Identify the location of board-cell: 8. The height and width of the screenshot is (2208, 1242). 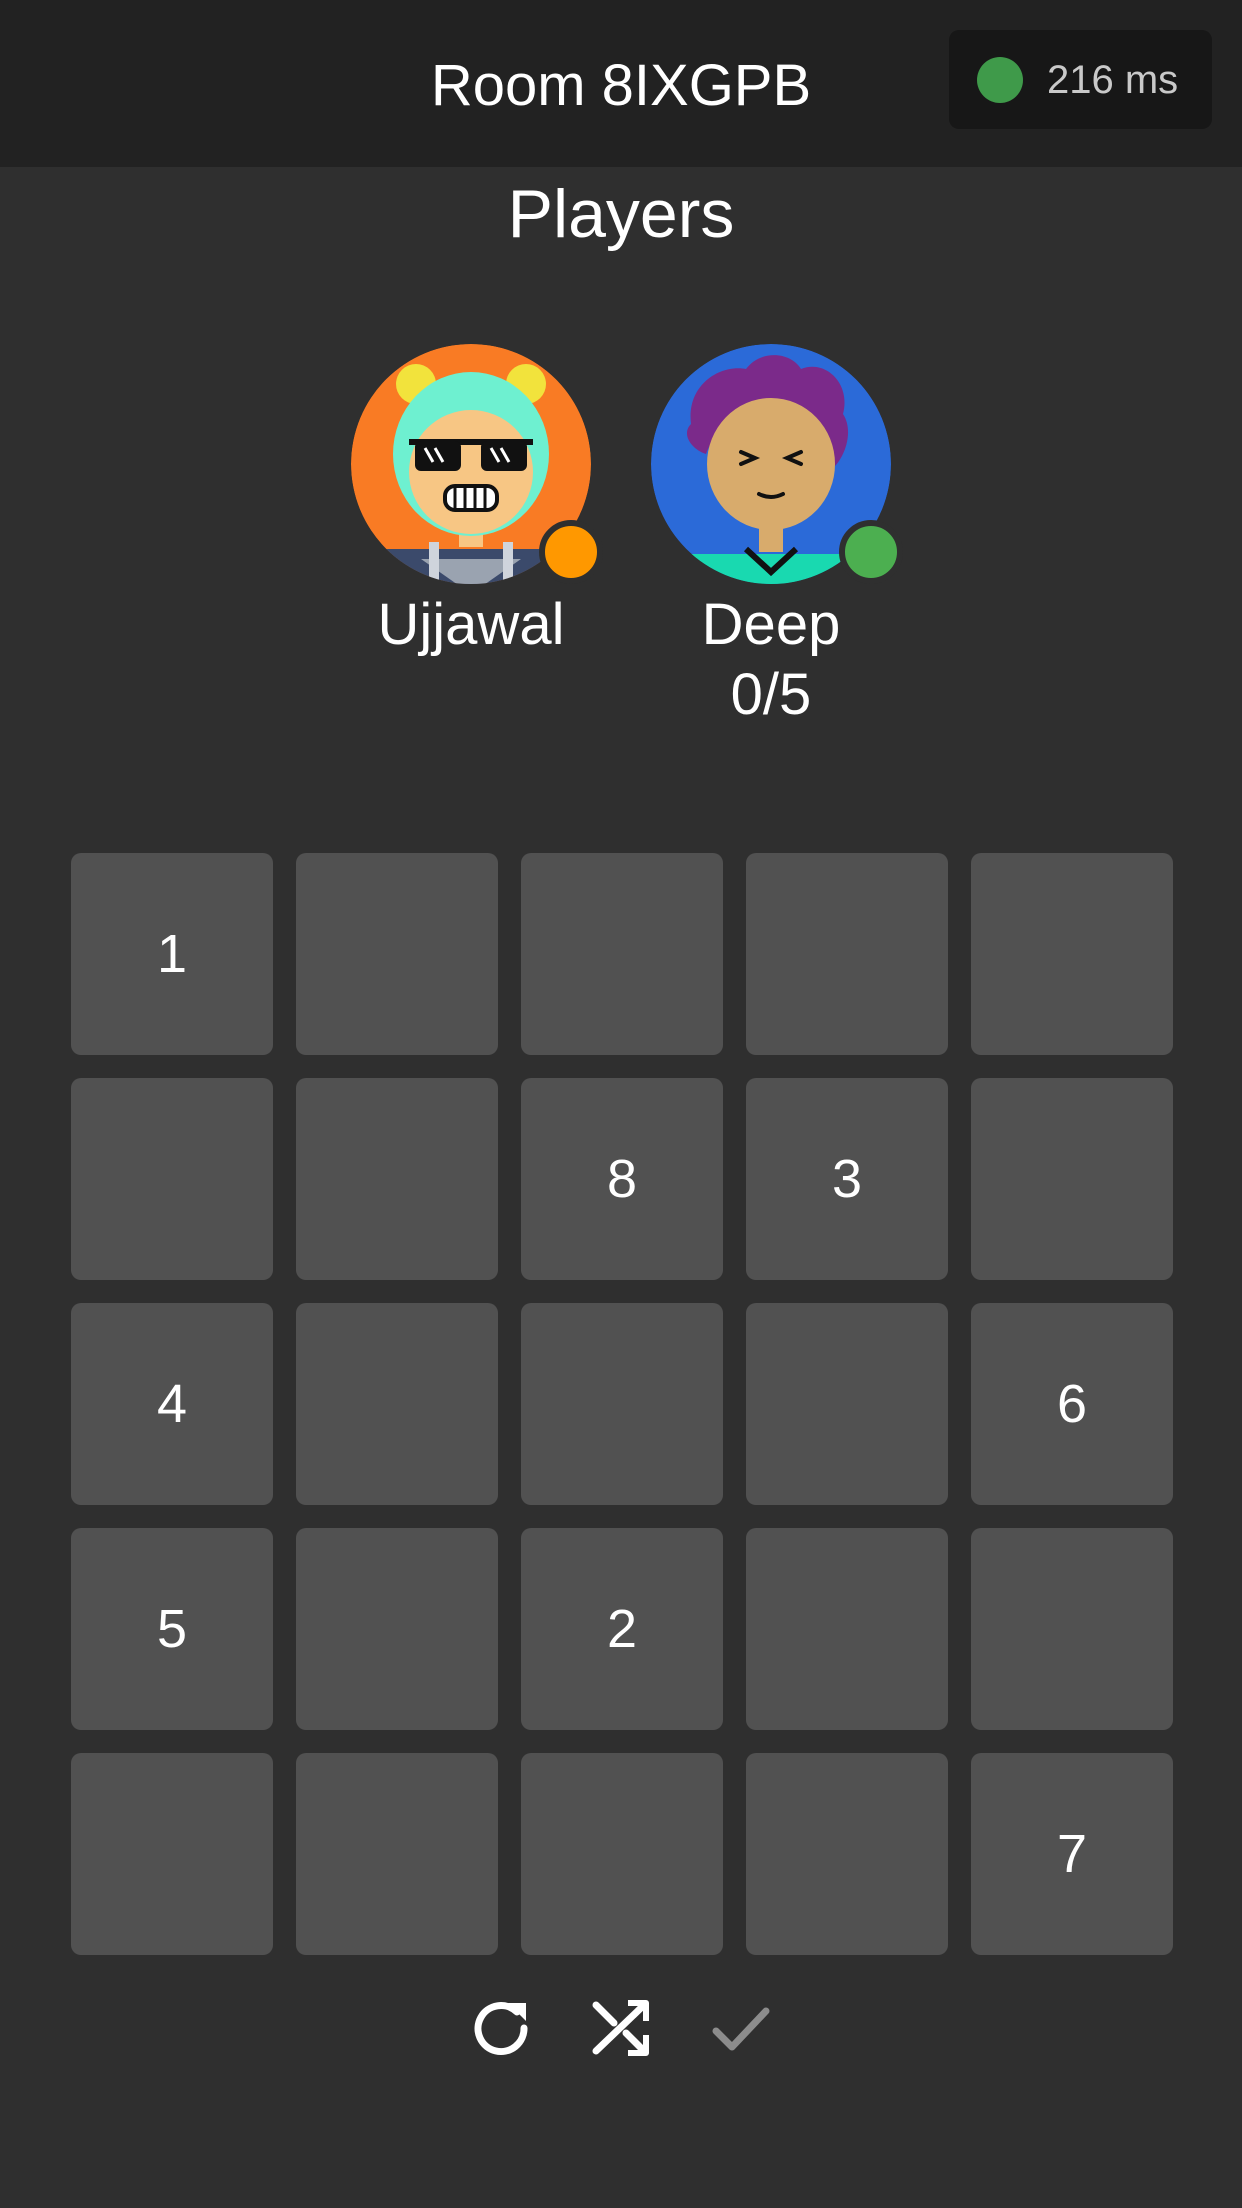
(622, 1179).